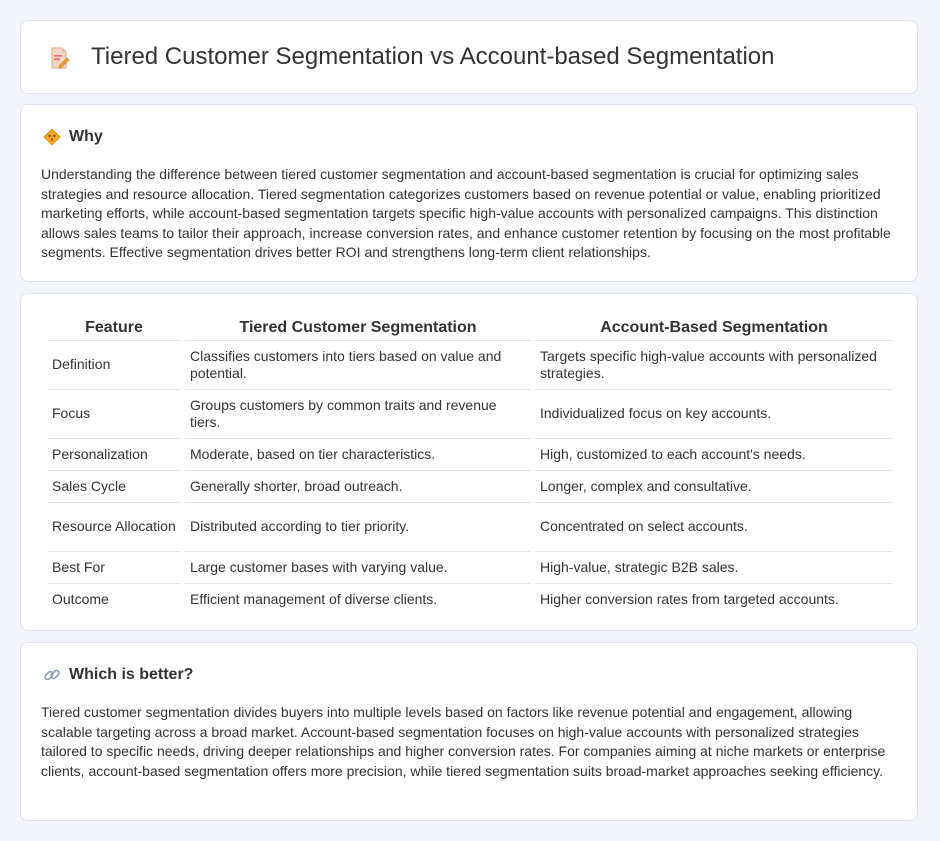  Describe the element at coordinates (714, 414) in the screenshot. I see `row-account-based: Individualized focus on key accounts.` at that location.